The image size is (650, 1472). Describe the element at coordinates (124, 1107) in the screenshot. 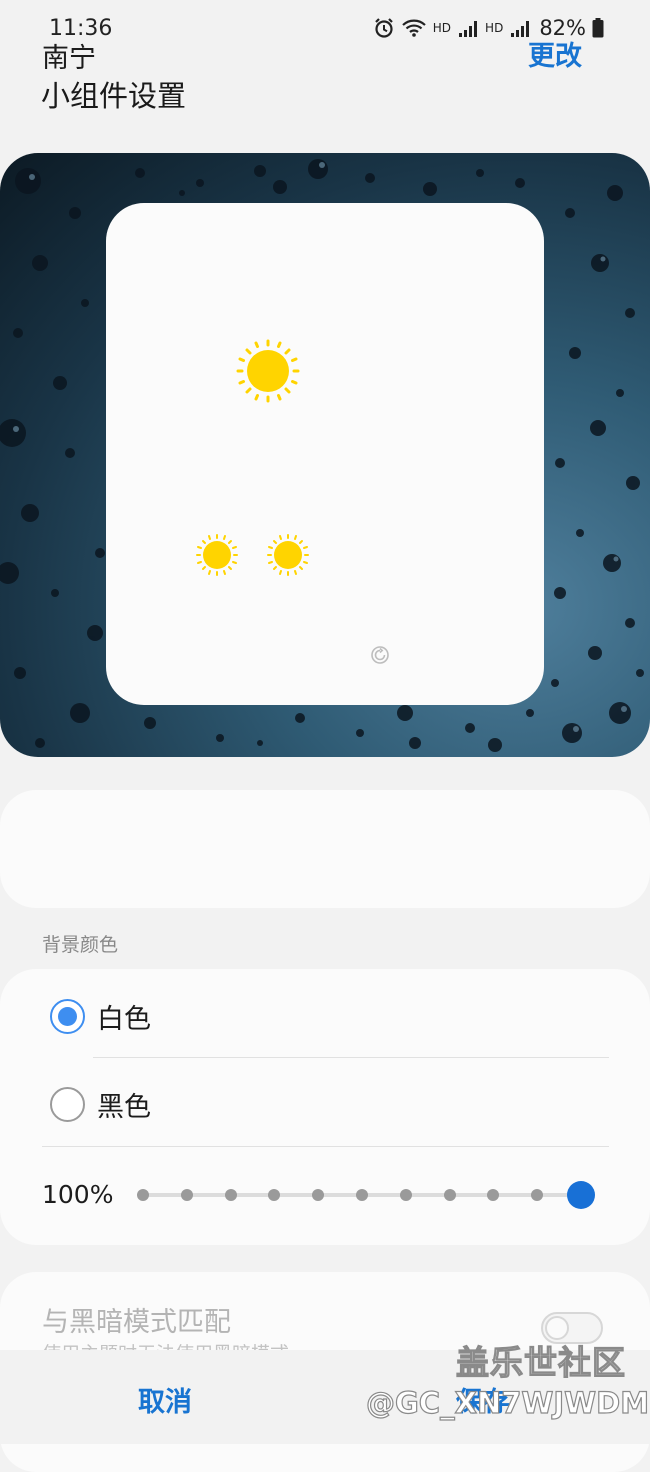

I see `radio-label-black: 黑色` at that location.